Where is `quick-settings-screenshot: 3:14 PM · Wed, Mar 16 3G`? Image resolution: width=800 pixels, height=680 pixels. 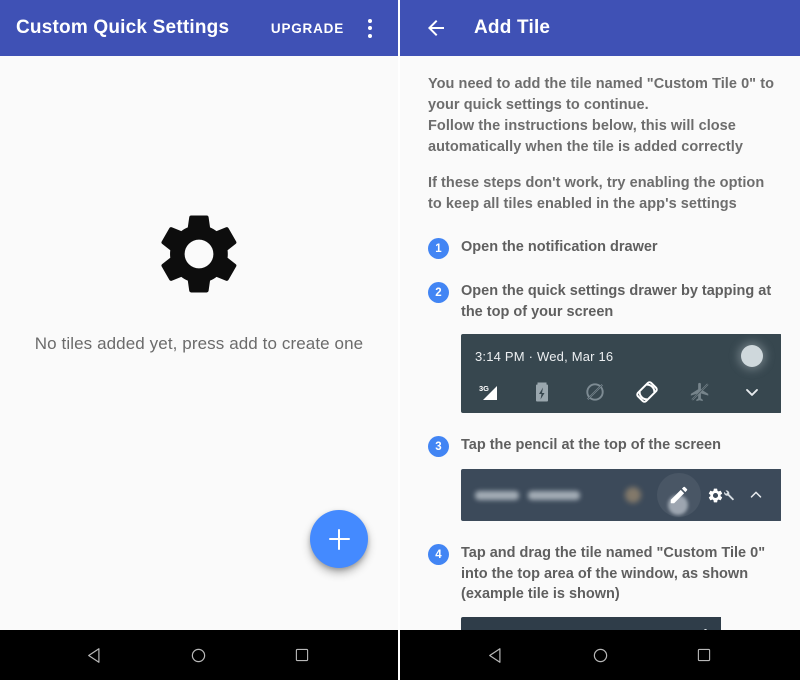
quick-settings-screenshot: 3:14 PM · Wed, Mar 16 3G is located at coordinates (621, 374).